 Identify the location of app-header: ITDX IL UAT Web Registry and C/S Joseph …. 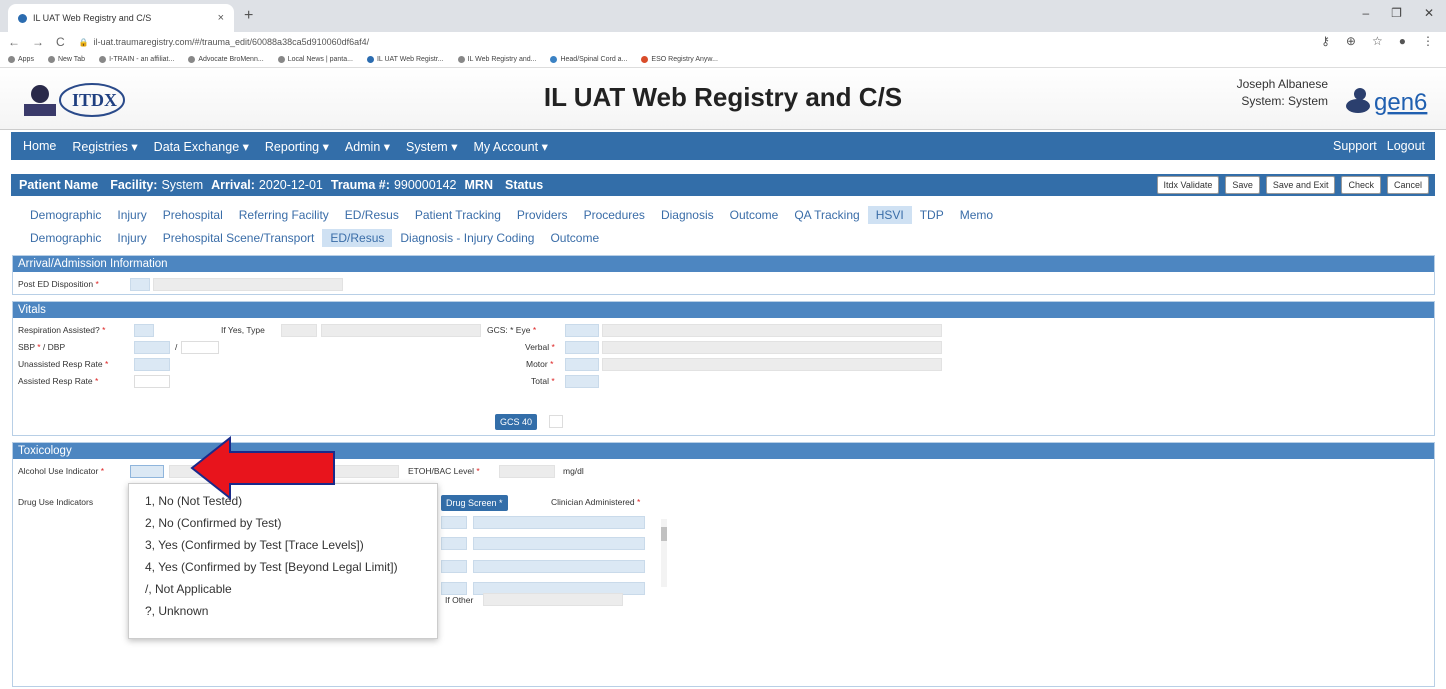
(723, 99).